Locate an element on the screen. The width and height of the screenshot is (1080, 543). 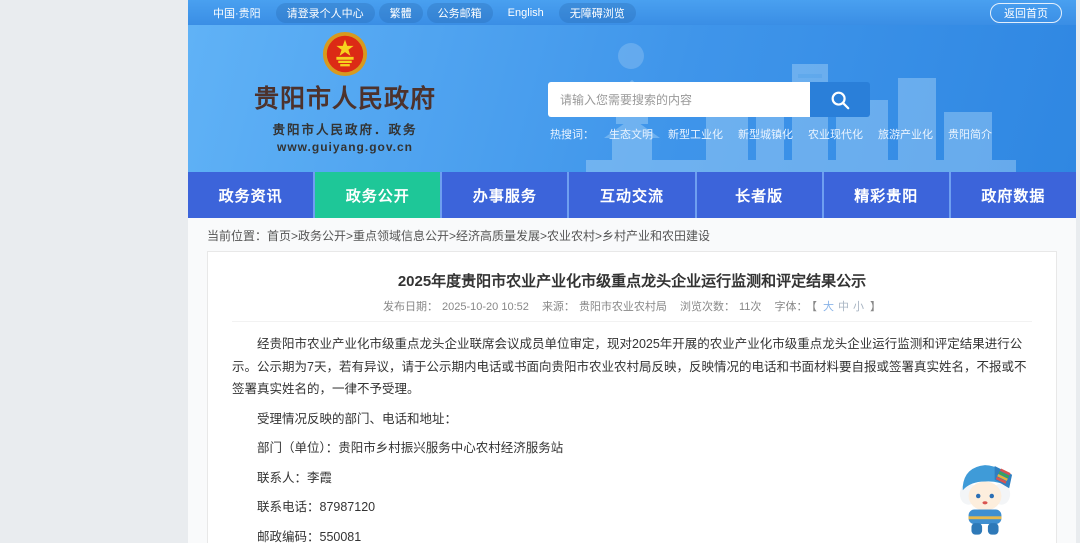
topbar-link: 无障碍浏览 is located at coordinates (597, 12).